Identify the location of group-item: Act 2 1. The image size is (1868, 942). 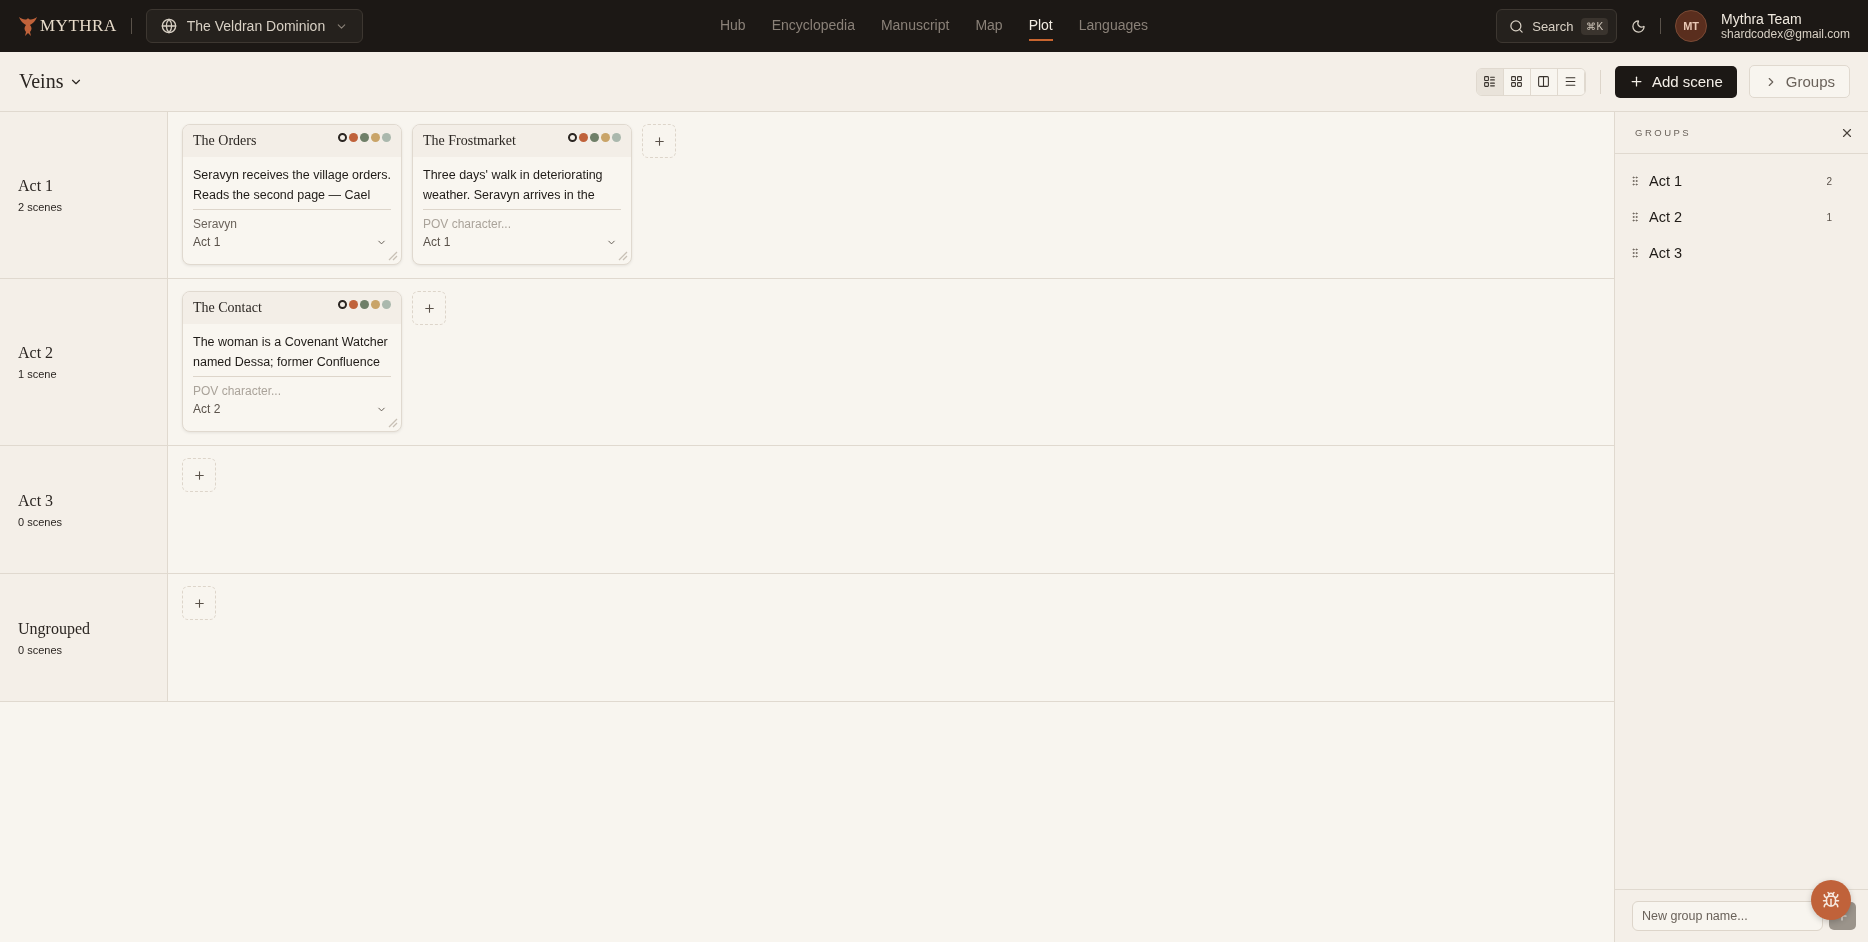
(1741, 217).